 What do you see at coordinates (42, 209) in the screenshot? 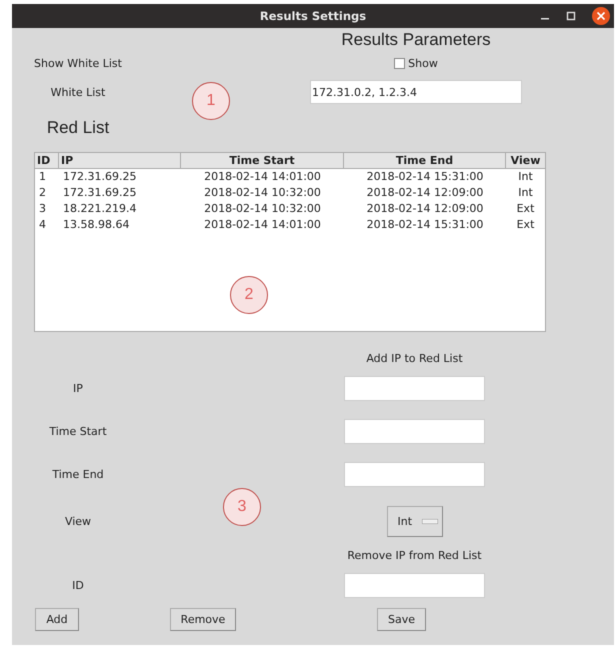
I see `table-cell-text: 3` at bounding box center [42, 209].